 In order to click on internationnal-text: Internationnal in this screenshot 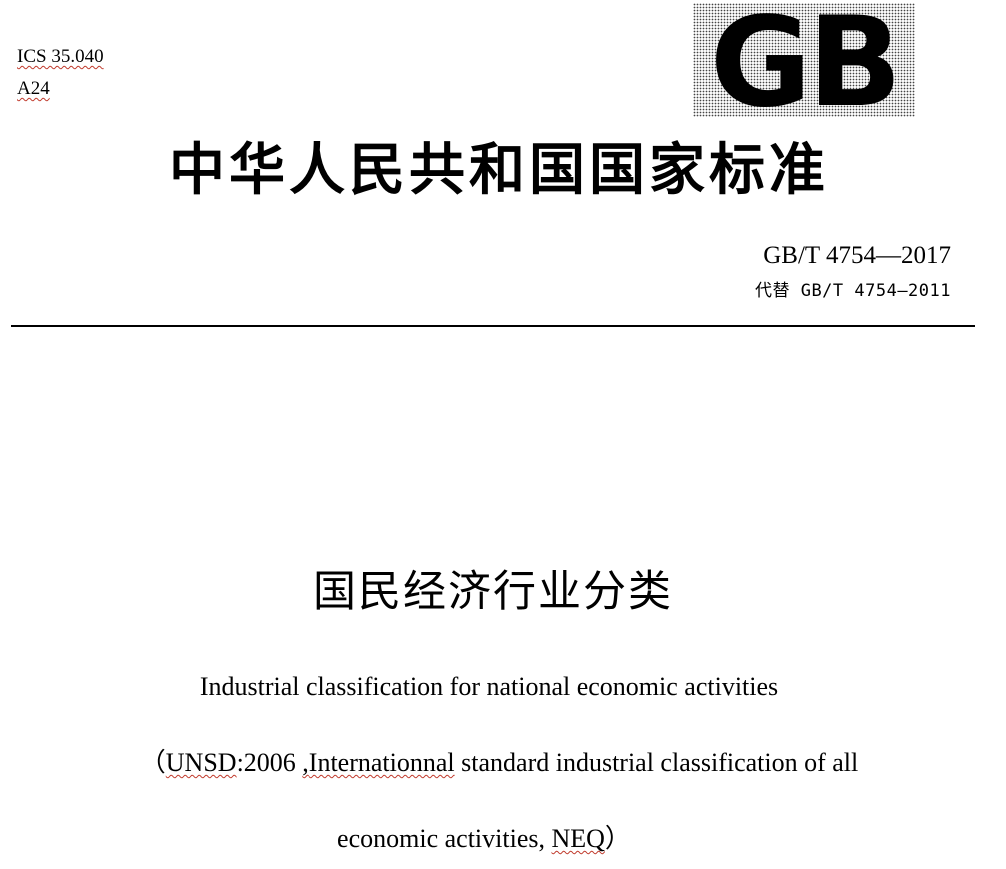, I will do `click(381, 762)`.